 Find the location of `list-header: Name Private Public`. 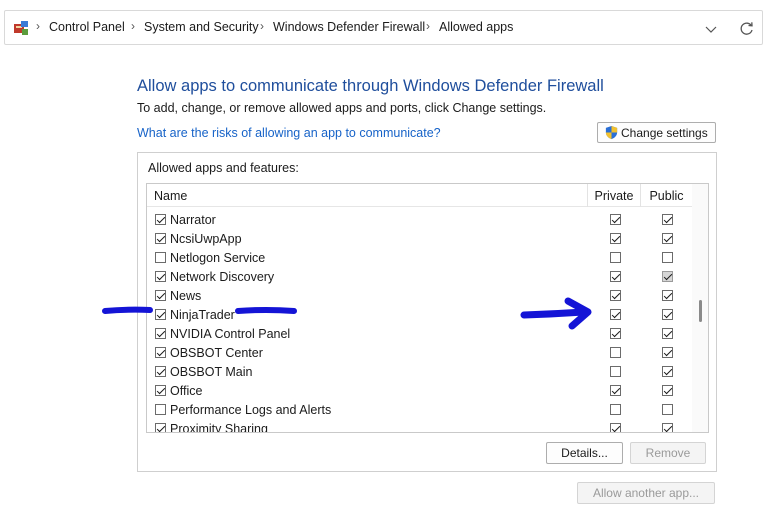

list-header: Name Private Public is located at coordinates (419, 195).